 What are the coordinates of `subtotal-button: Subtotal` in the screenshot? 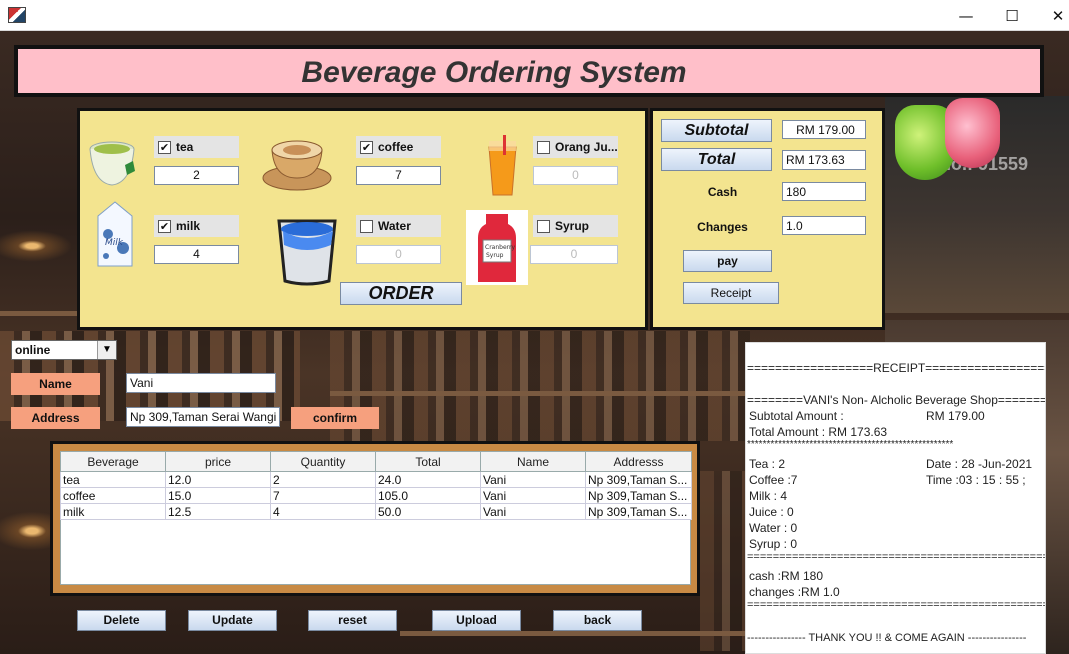 It's located at (716, 130).